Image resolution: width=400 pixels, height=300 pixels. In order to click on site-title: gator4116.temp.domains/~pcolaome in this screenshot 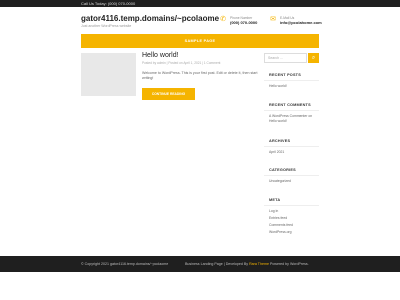, I will do `click(150, 18)`.